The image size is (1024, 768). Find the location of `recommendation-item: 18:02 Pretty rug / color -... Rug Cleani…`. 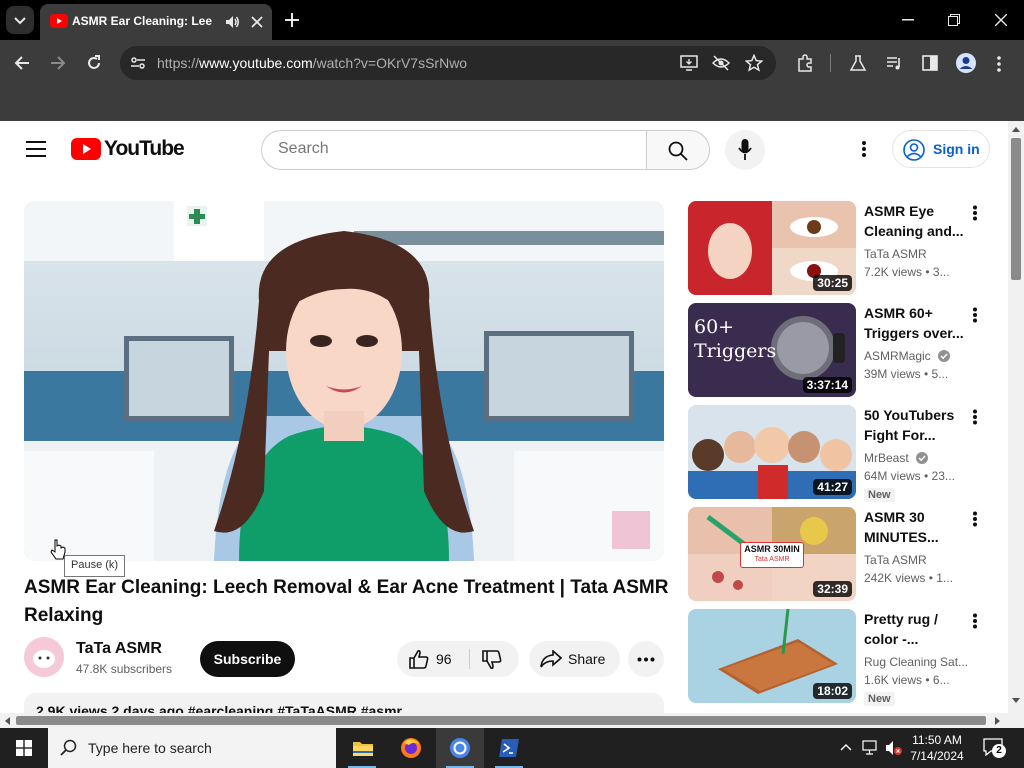

recommendation-item: 18:02 Pretty rug / color -... Rug Cleani… is located at coordinates (848, 657).